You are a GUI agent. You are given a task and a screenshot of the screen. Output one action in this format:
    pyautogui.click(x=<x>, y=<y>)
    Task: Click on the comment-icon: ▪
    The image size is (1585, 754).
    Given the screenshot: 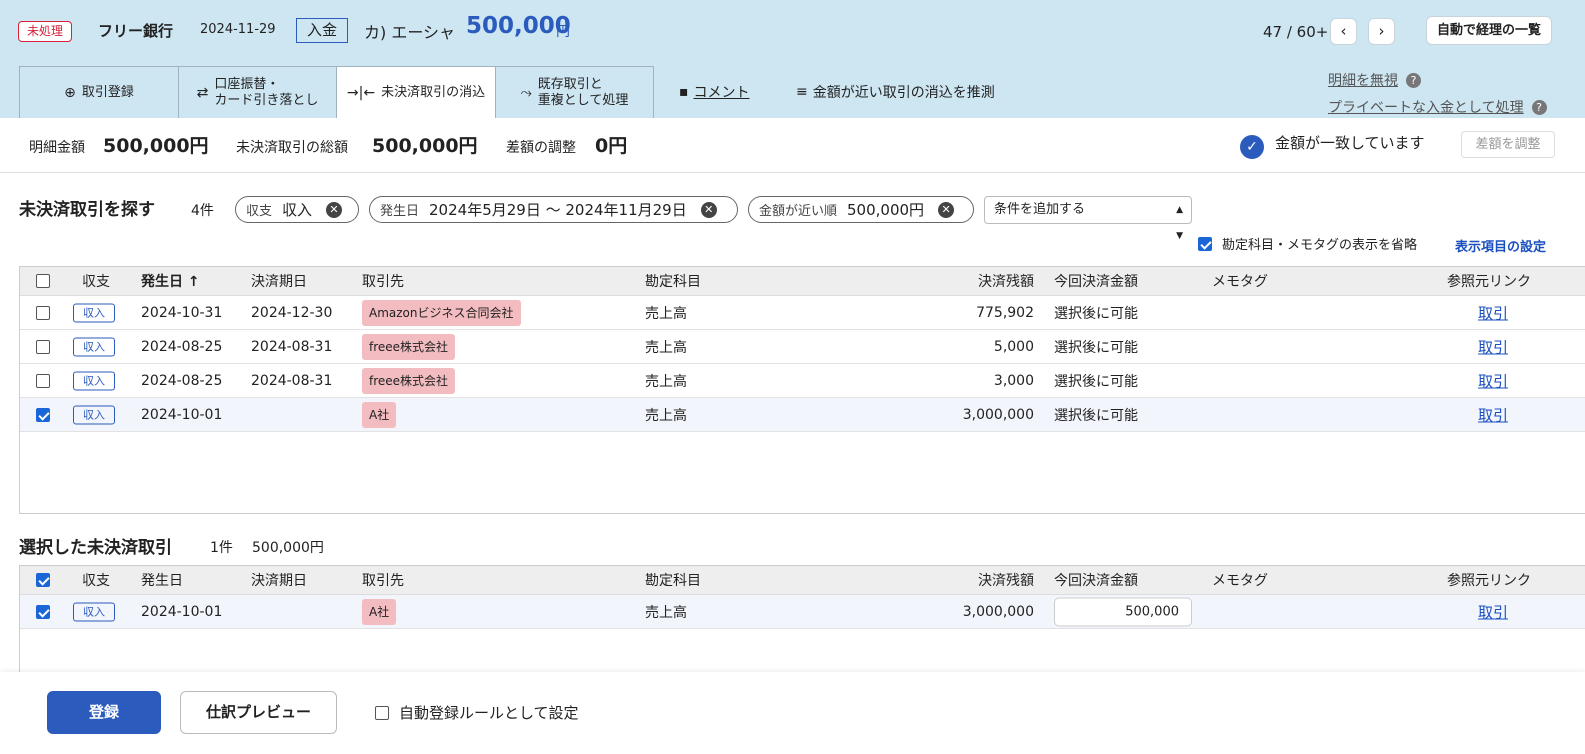 What is the action you would take?
    pyautogui.click(x=684, y=92)
    